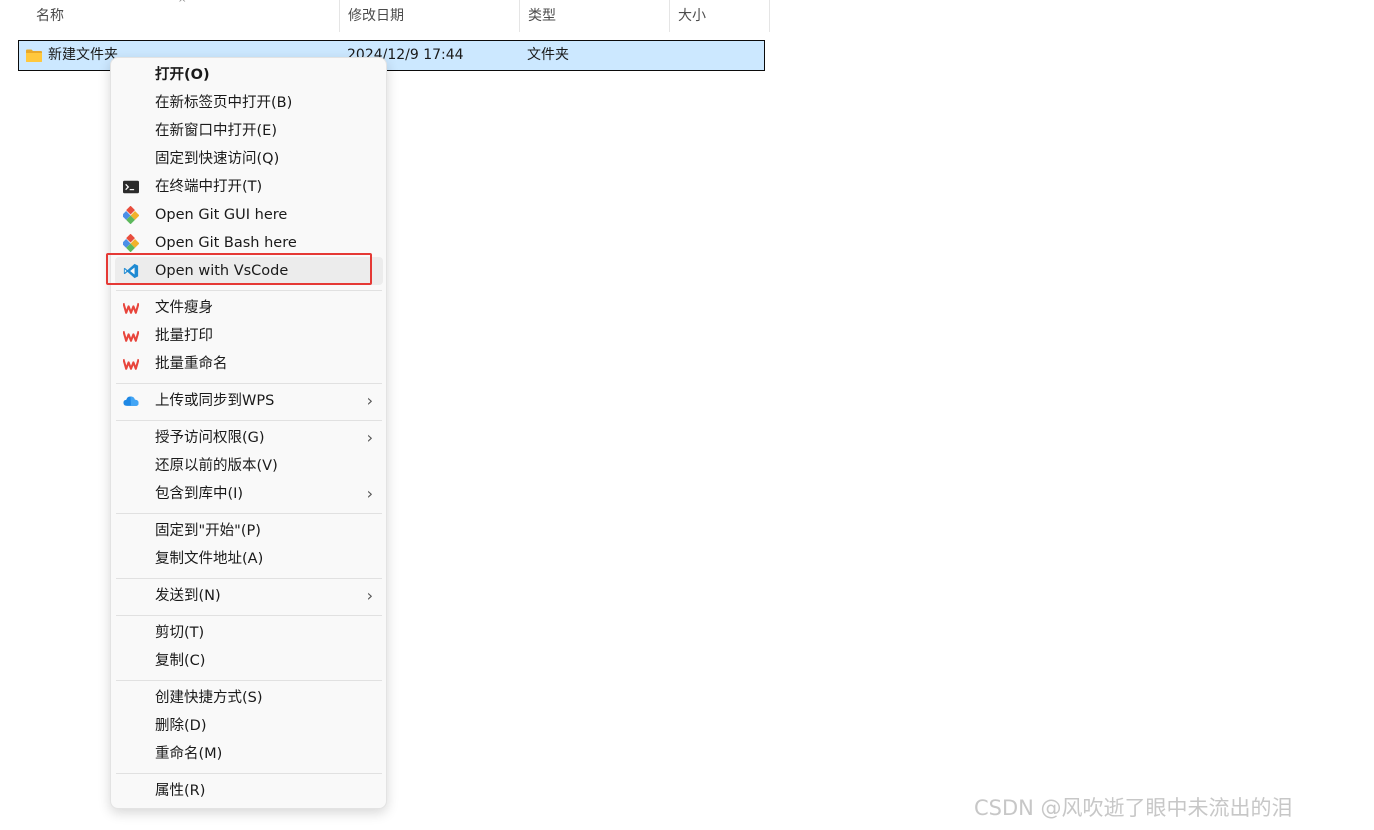 The height and width of the screenshot is (830, 1374). I want to click on sort-ascending-icon: ^, so click(182, 4).